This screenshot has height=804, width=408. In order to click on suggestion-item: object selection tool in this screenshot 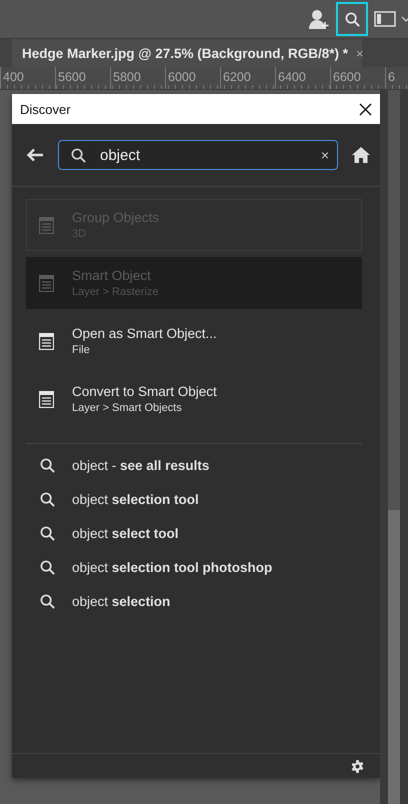, I will do `click(210, 499)`.